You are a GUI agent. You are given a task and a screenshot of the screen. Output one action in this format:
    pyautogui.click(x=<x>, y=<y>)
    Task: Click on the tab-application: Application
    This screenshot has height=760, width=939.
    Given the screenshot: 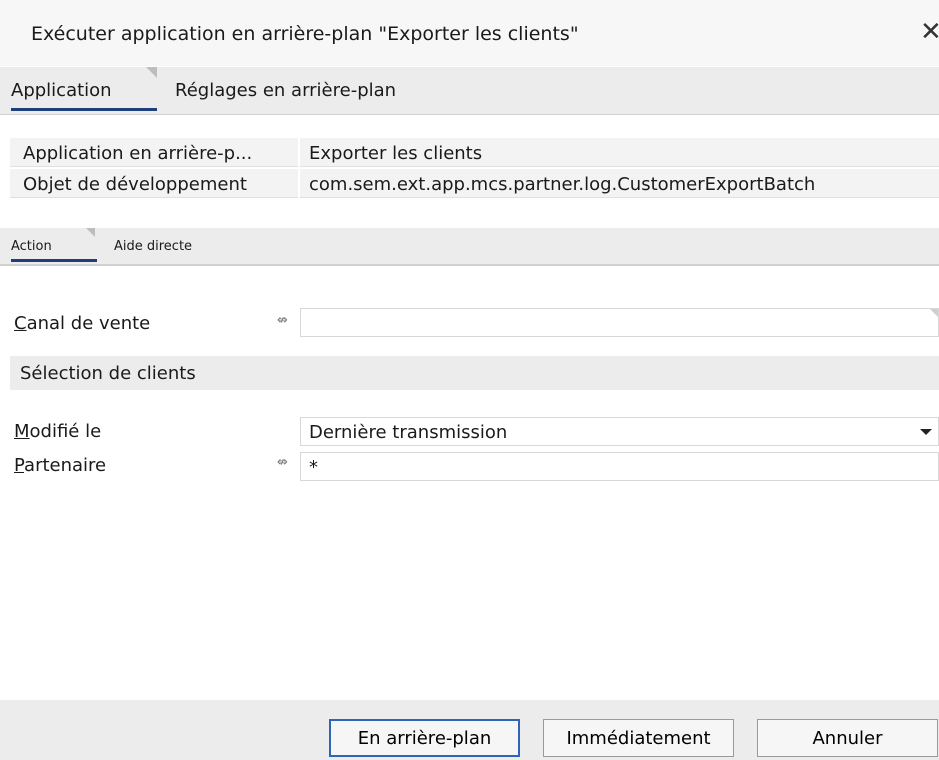 What is the action you would take?
    pyautogui.click(x=61, y=90)
    